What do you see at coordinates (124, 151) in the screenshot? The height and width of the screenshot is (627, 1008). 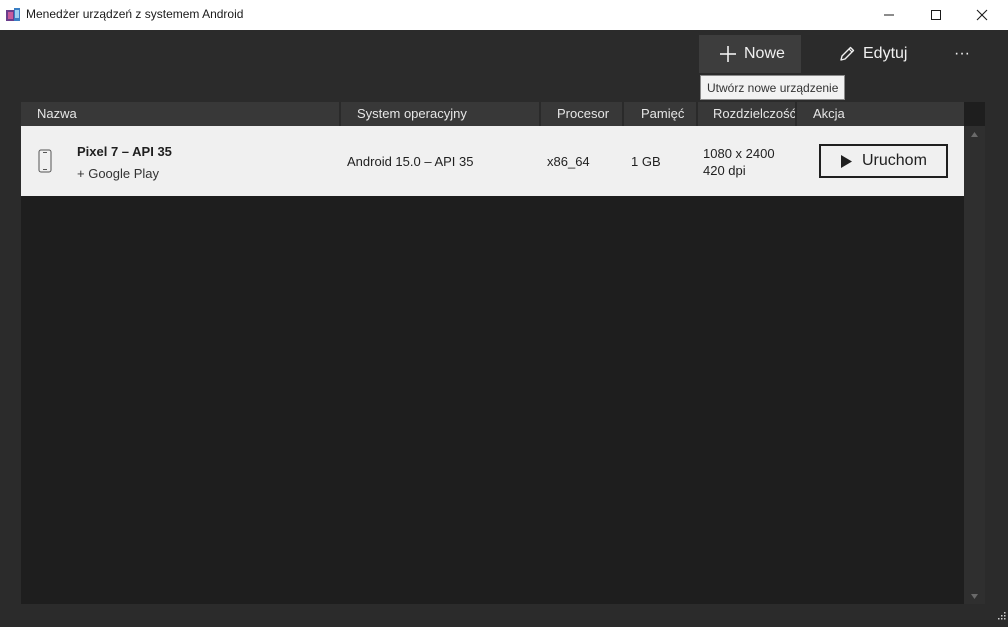 I see `device-name: Pixel 7 – API 35` at bounding box center [124, 151].